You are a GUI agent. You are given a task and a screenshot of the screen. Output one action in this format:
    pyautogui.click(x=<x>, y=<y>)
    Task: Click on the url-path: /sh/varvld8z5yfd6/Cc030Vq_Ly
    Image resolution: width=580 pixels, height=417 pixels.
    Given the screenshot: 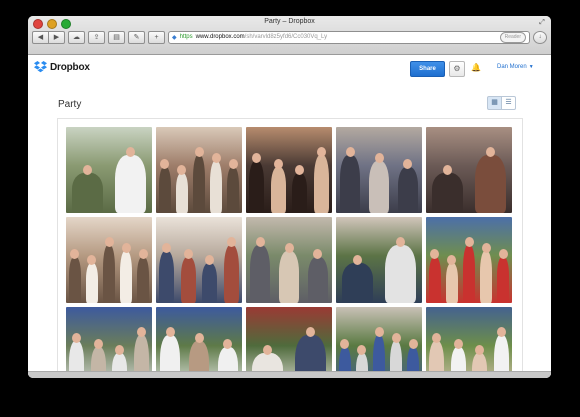 What is the action you would take?
    pyautogui.click(x=286, y=37)
    